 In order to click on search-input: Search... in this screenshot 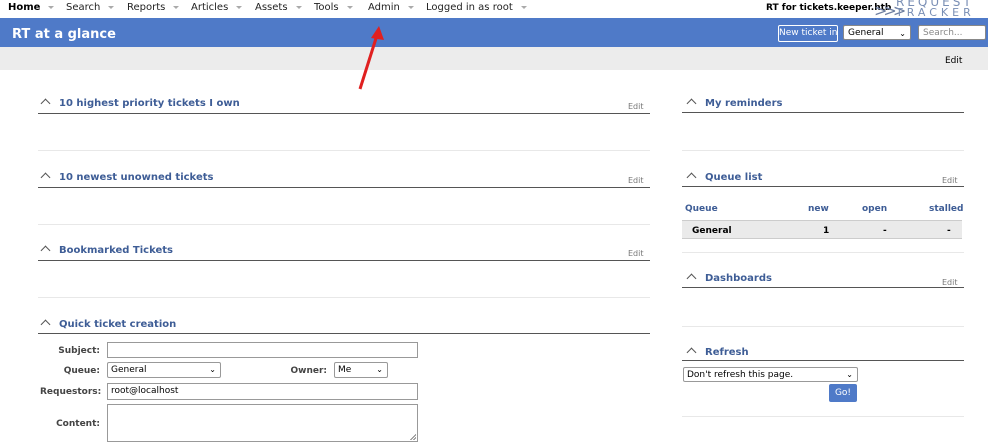, I will do `click(952, 32)`.